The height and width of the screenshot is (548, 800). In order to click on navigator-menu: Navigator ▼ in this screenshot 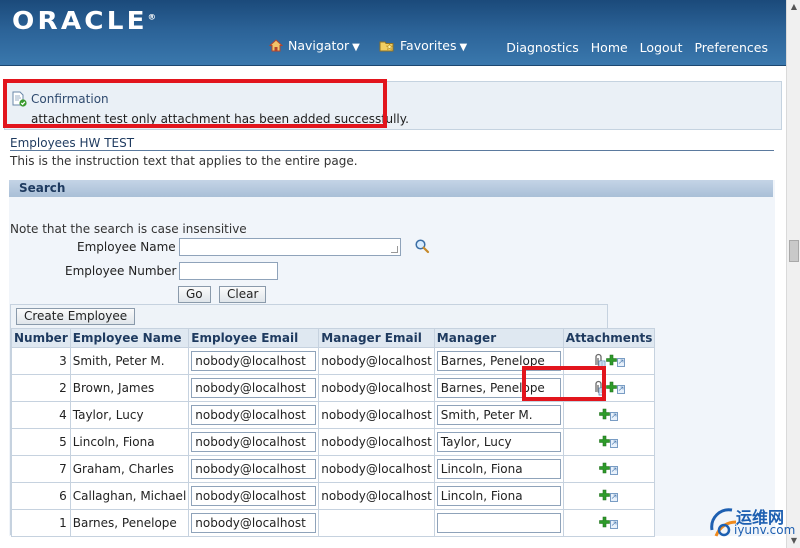, I will do `click(314, 46)`.